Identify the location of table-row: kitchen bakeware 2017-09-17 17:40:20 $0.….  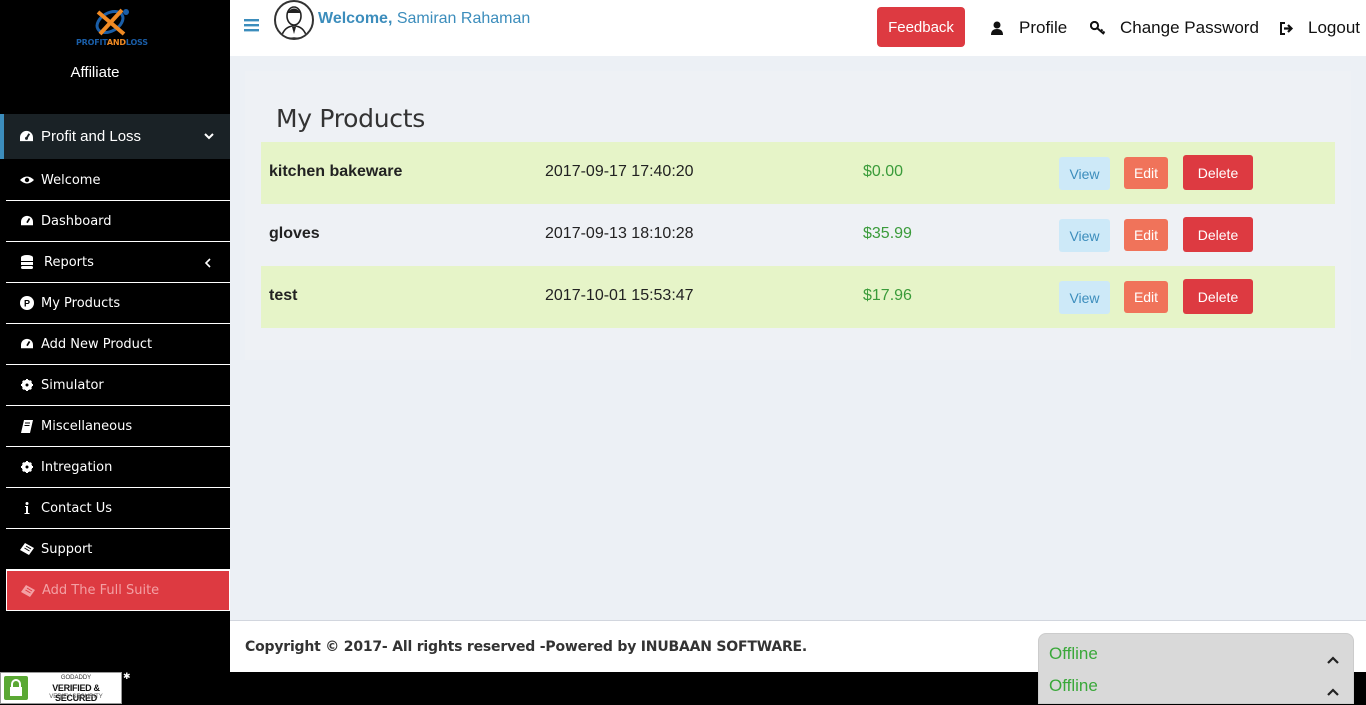
(798, 173).